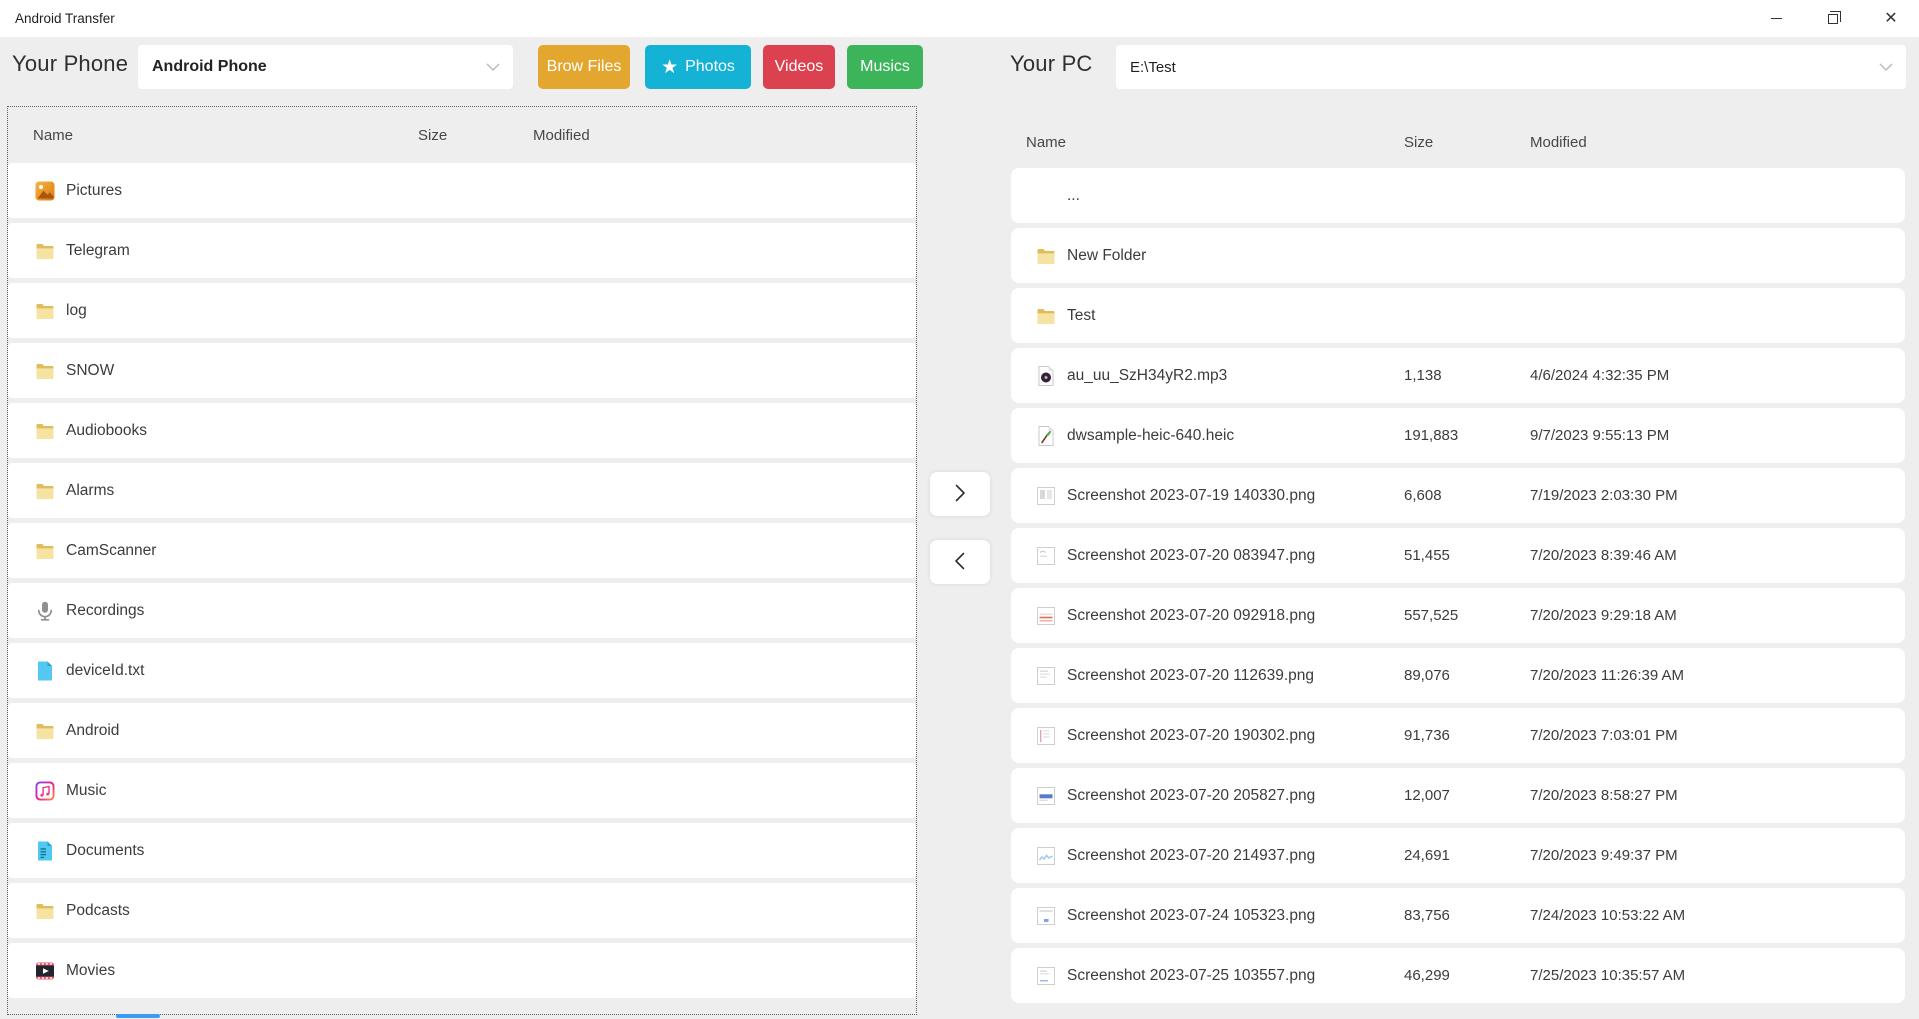 Image resolution: width=1919 pixels, height=1019 pixels. What do you see at coordinates (1431, 615) in the screenshot?
I see `file-size: 557,525` at bounding box center [1431, 615].